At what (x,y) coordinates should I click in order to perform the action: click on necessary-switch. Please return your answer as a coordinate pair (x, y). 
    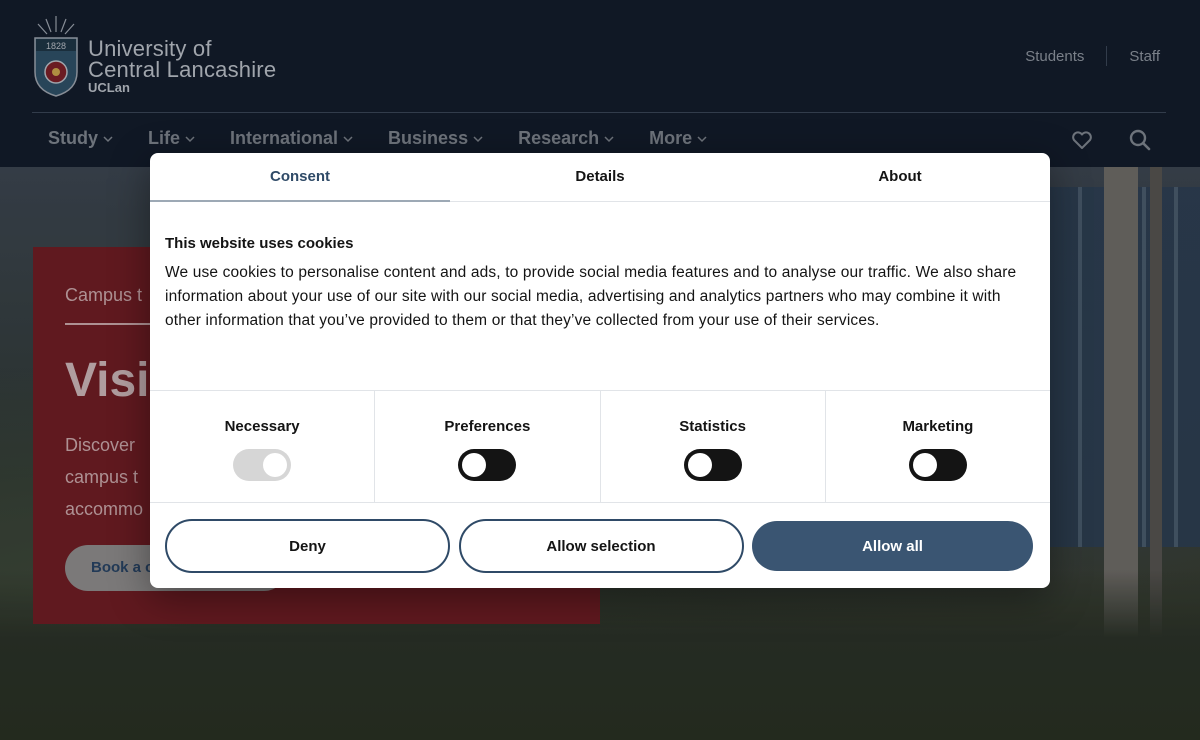
    Looking at the image, I should click on (262, 465).